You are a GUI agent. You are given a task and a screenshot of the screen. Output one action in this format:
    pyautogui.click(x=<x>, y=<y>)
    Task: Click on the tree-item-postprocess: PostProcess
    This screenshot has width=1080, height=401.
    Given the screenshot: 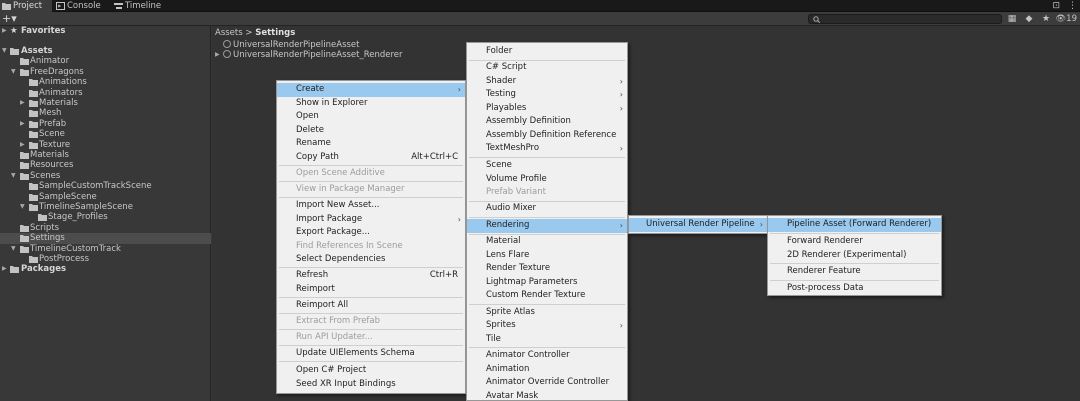 What is the action you would take?
    pyautogui.click(x=105, y=259)
    